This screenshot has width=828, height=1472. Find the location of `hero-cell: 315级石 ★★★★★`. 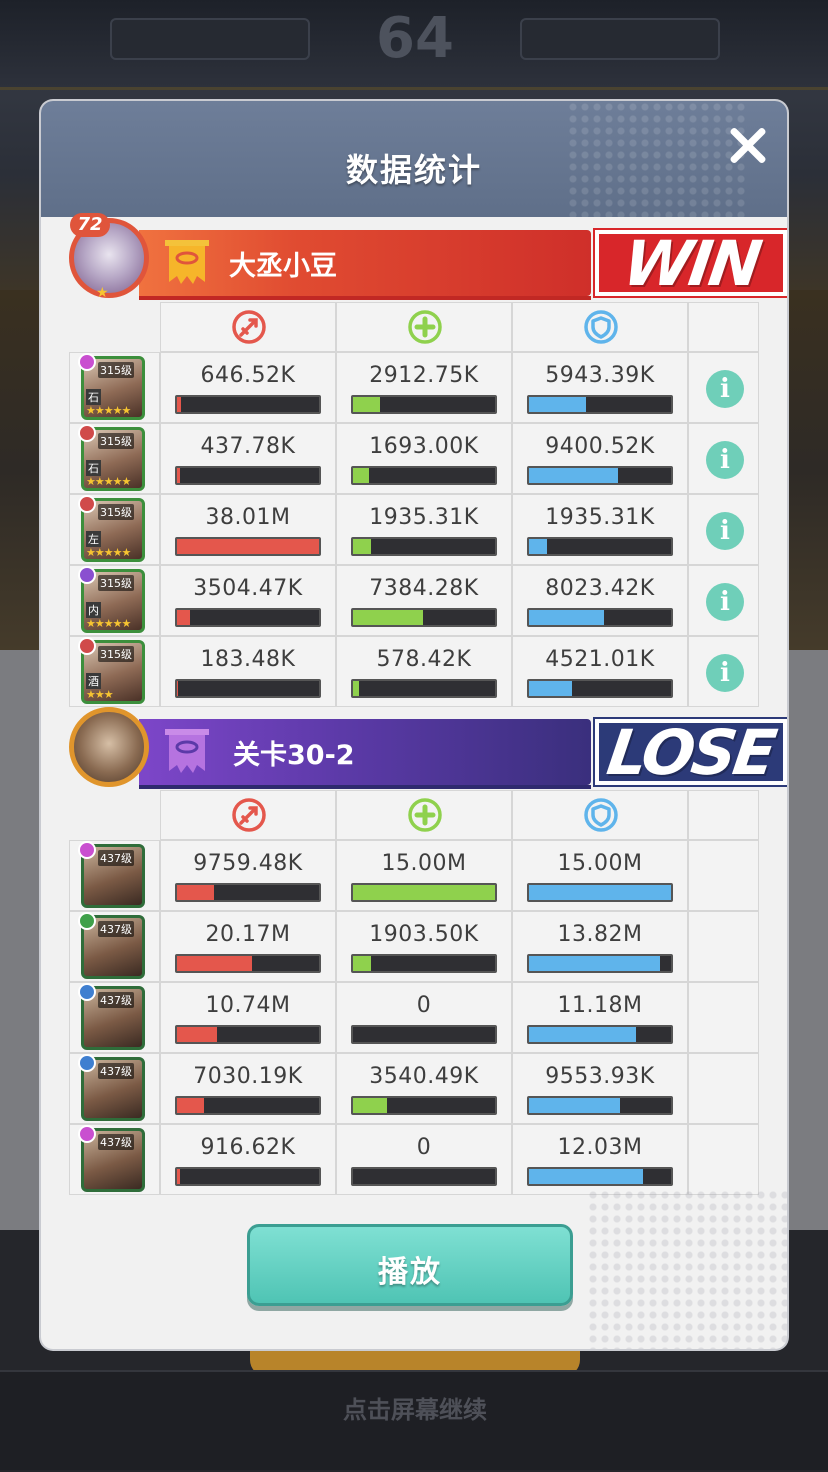

hero-cell: 315级石 ★★★★★ is located at coordinates (114, 458).